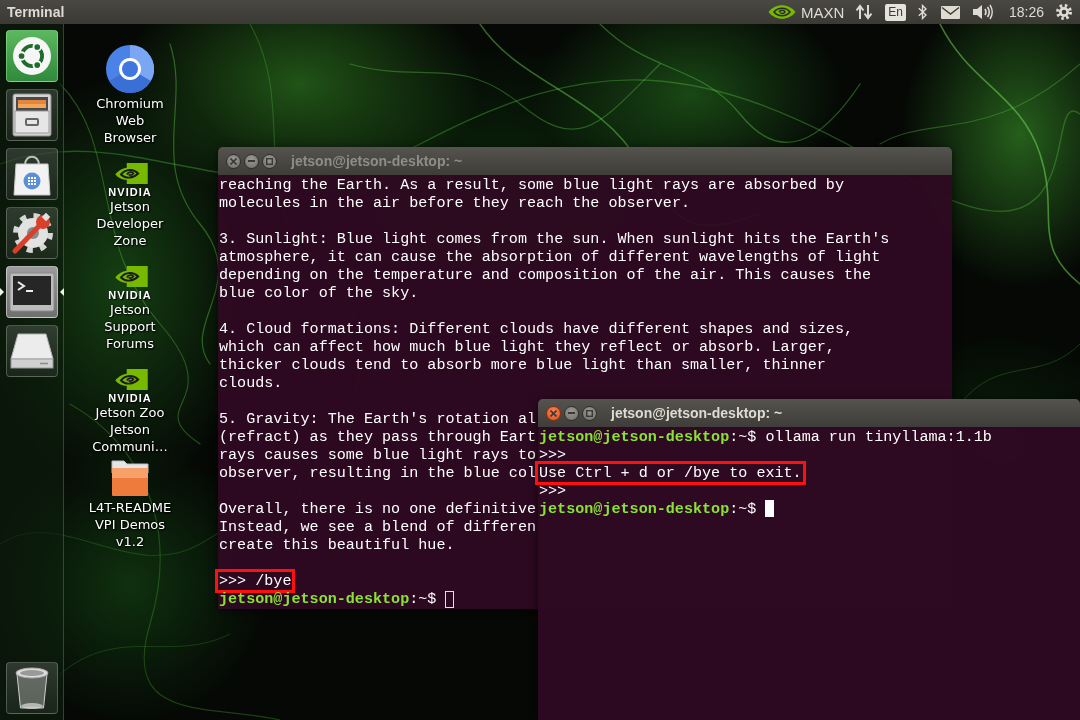 This screenshot has width=1080, height=720. What do you see at coordinates (130, 412) in the screenshot?
I see `desktop-icon-label: Jetson Zoo` at bounding box center [130, 412].